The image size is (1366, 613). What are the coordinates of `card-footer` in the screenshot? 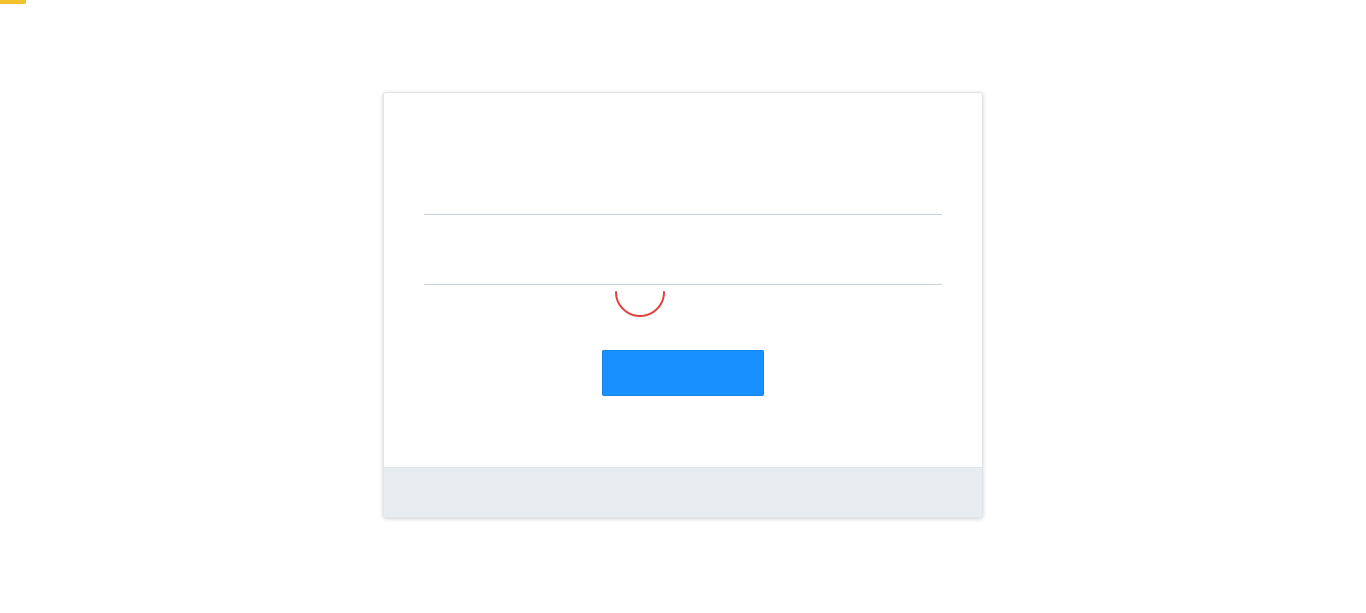 It's located at (683, 492).